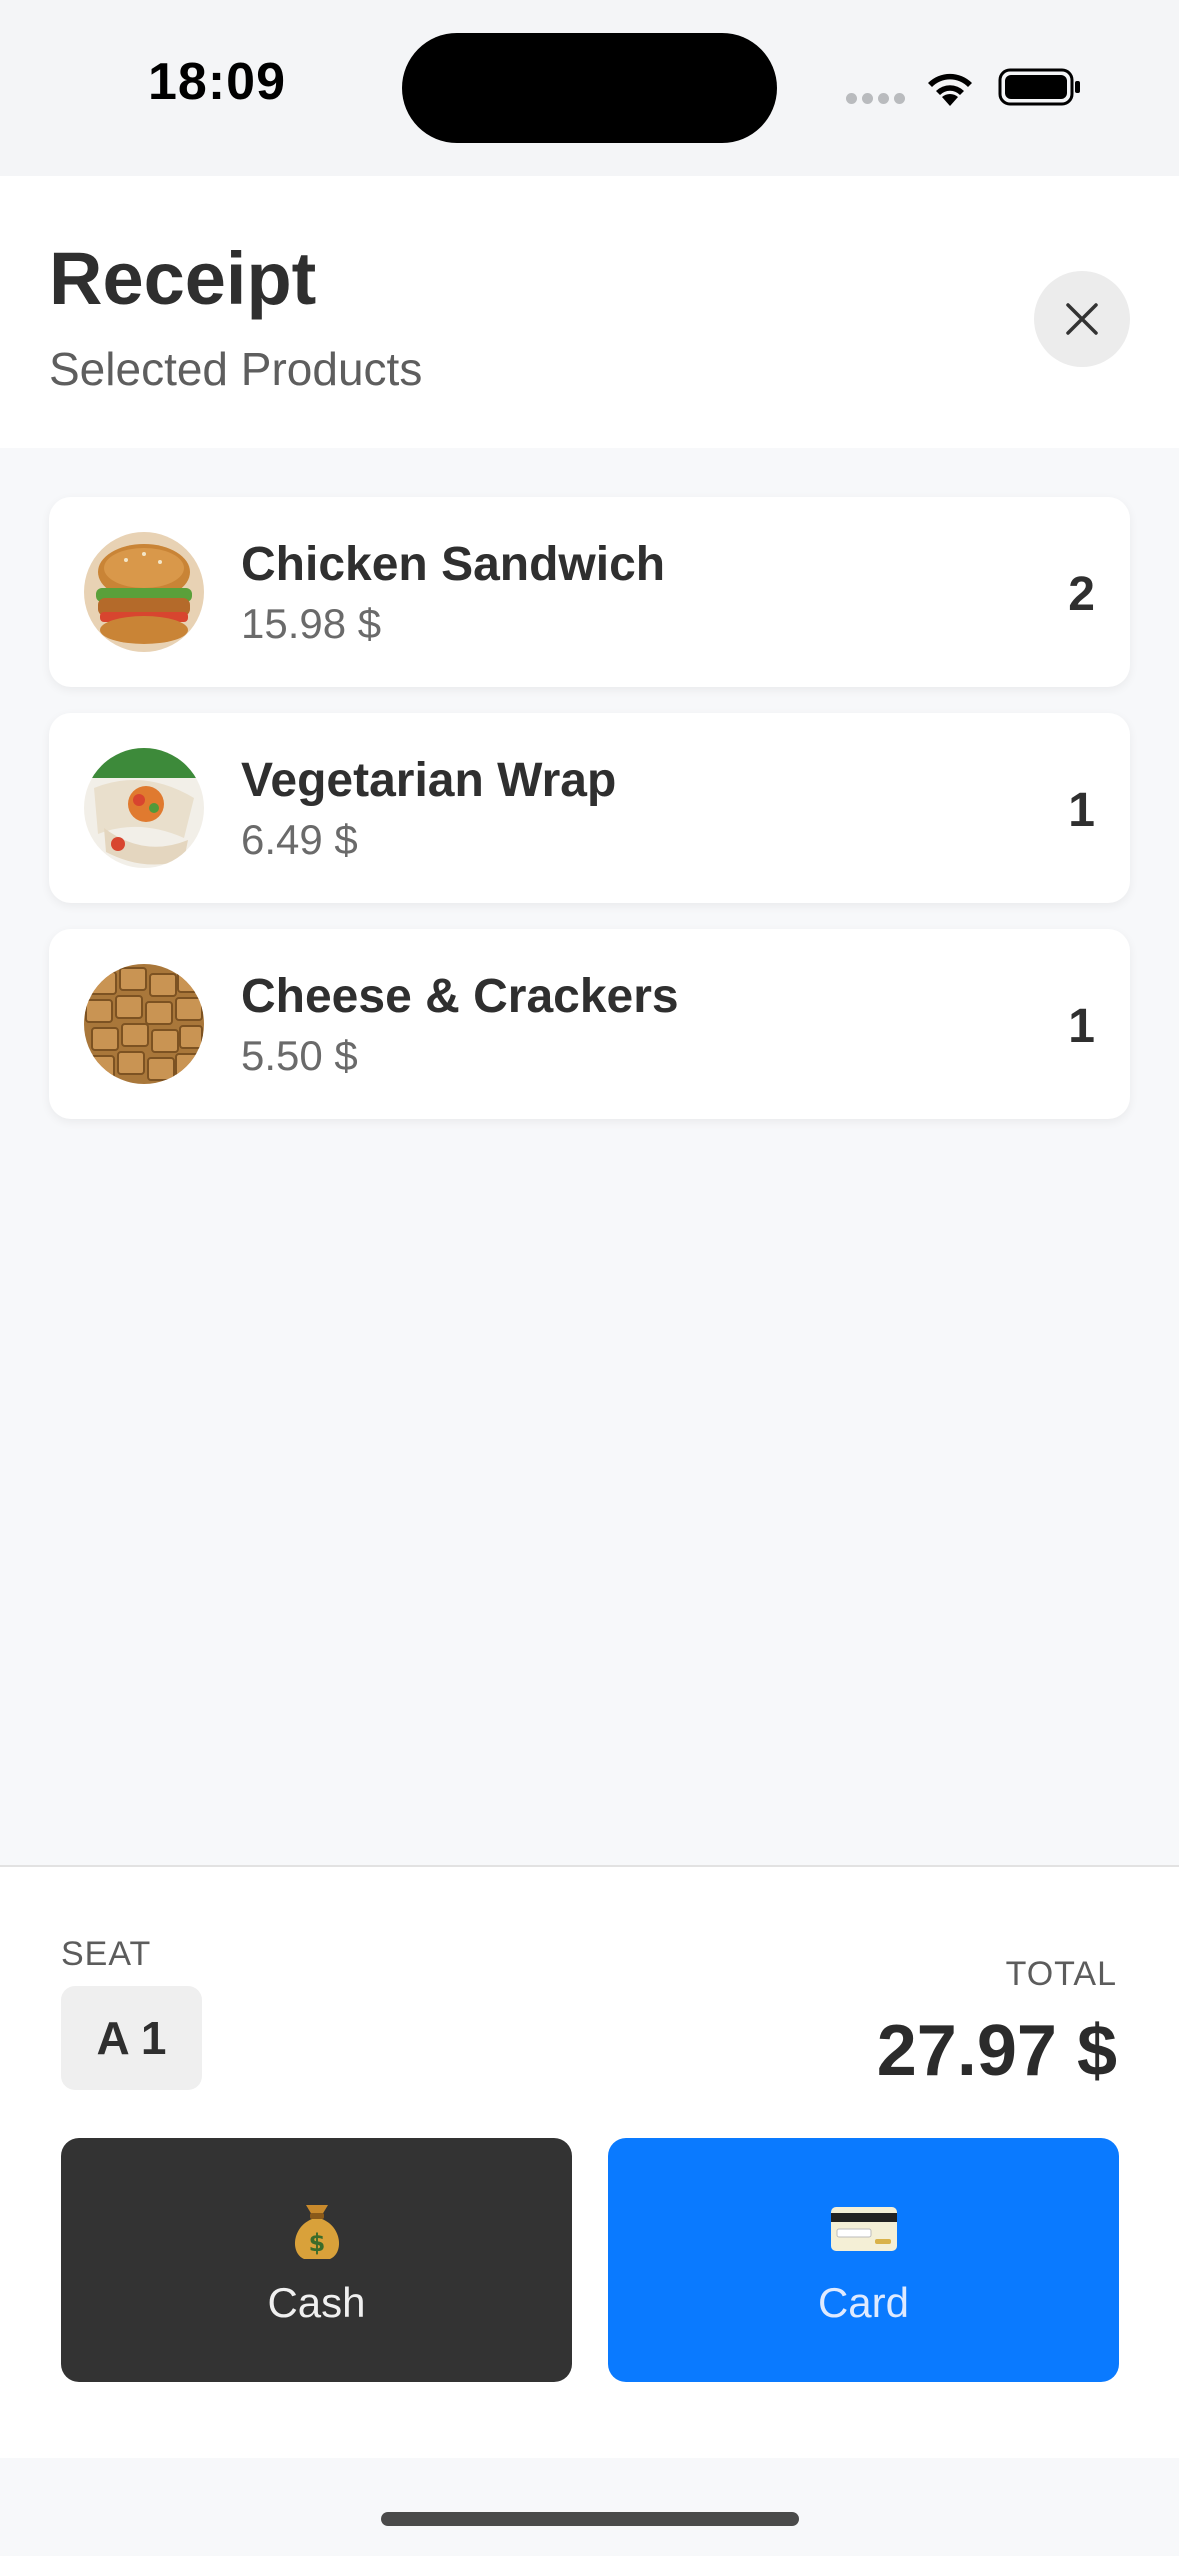 The height and width of the screenshot is (2556, 1179). I want to click on item-name: Cheese & Crackers, so click(460, 996).